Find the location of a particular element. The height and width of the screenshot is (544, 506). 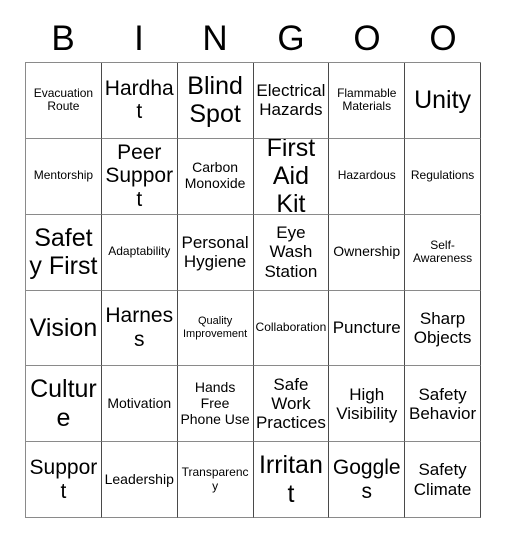

bingo-cell-r0-c0: Evacuation Route is located at coordinates (64, 101).